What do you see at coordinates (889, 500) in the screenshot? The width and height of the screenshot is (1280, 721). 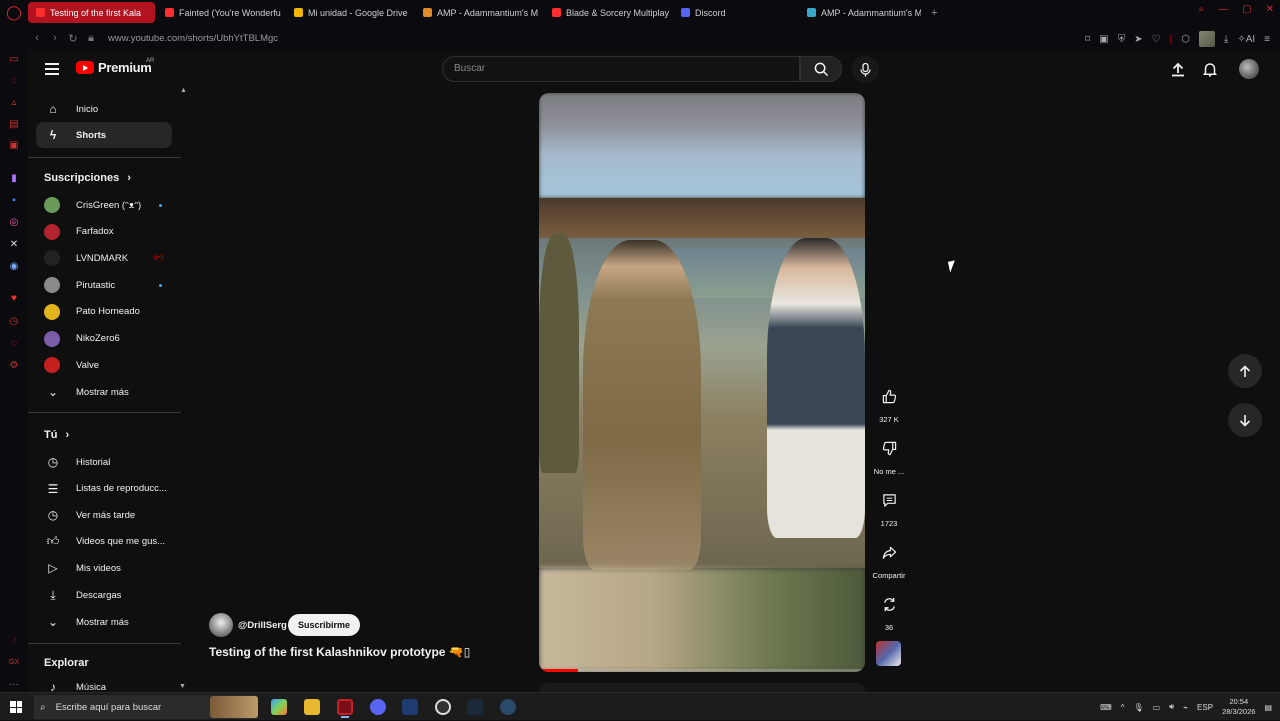 I see `comments-button` at bounding box center [889, 500].